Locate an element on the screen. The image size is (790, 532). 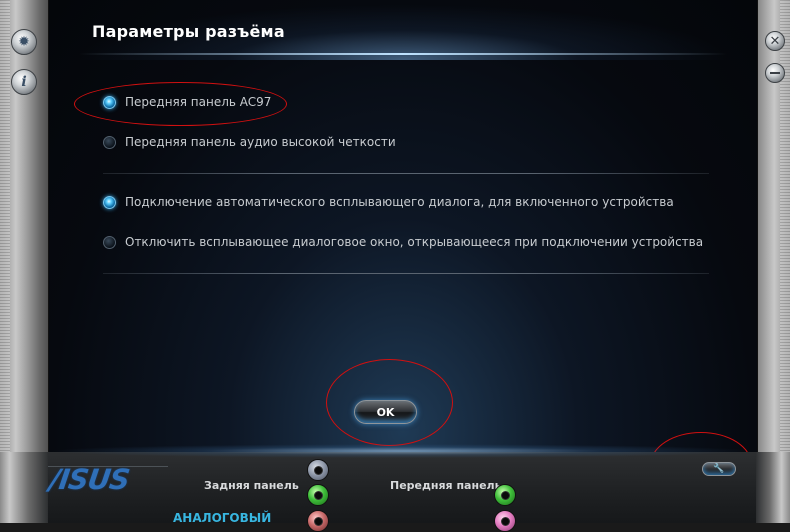
wrench-icon: 🔧 is located at coordinates (719, 468).